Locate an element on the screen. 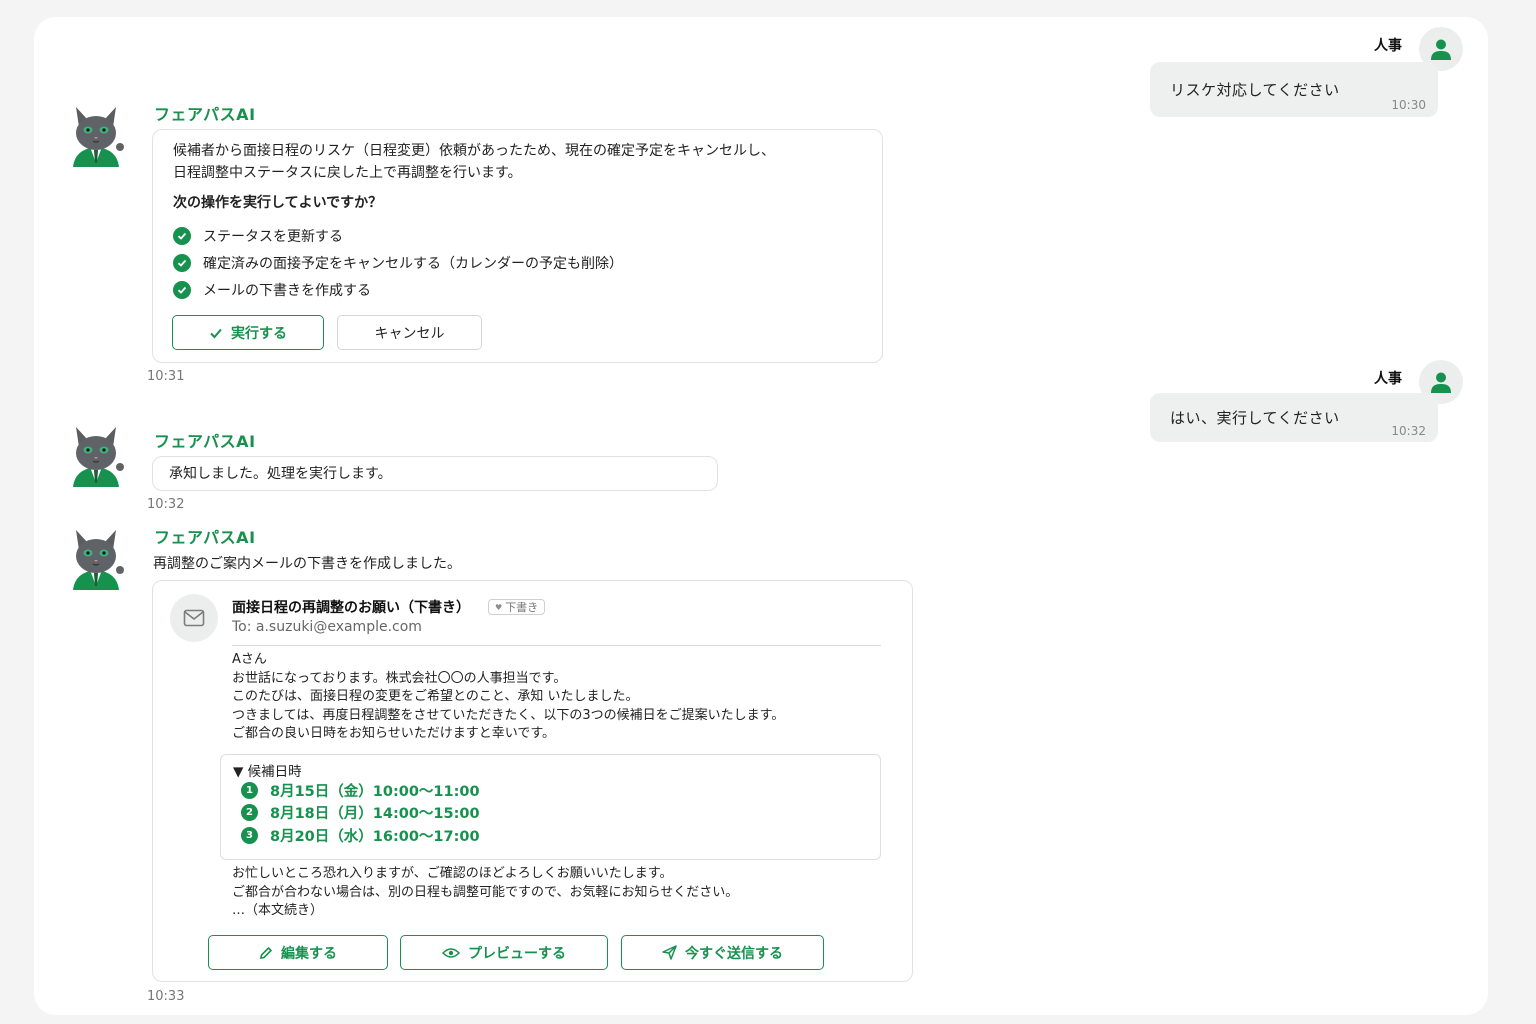 The image size is (1536, 1024). send-icon is located at coordinates (669, 952).